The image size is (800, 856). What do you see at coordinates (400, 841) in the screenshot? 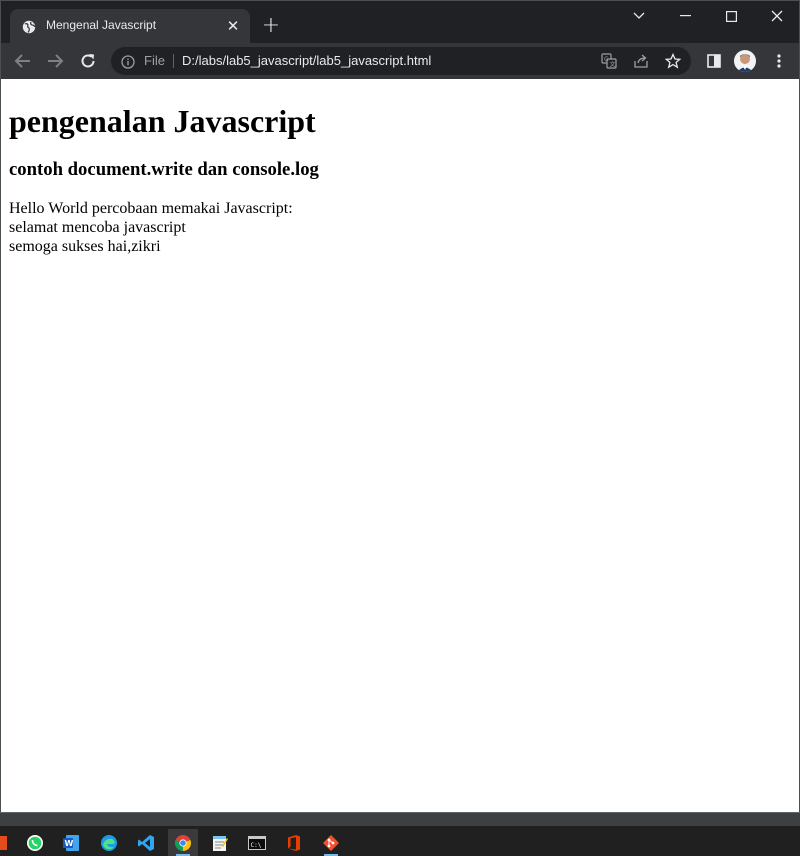
I see `taskbar: W C:\` at bounding box center [400, 841].